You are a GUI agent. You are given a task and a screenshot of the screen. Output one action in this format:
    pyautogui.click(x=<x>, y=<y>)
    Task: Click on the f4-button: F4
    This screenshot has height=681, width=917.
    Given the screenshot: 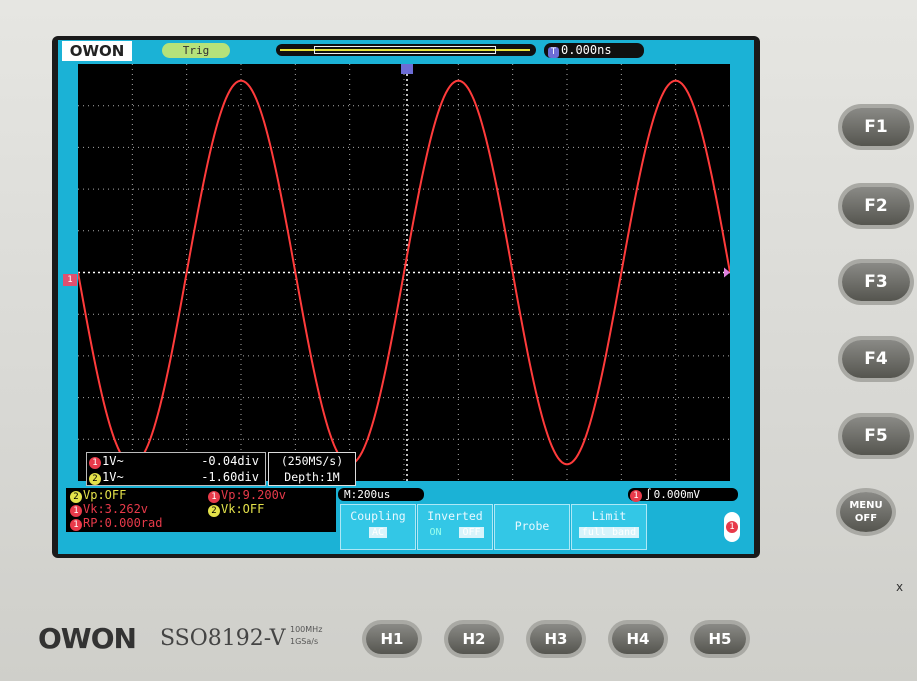 What is the action you would take?
    pyautogui.click(x=876, y=359)
    